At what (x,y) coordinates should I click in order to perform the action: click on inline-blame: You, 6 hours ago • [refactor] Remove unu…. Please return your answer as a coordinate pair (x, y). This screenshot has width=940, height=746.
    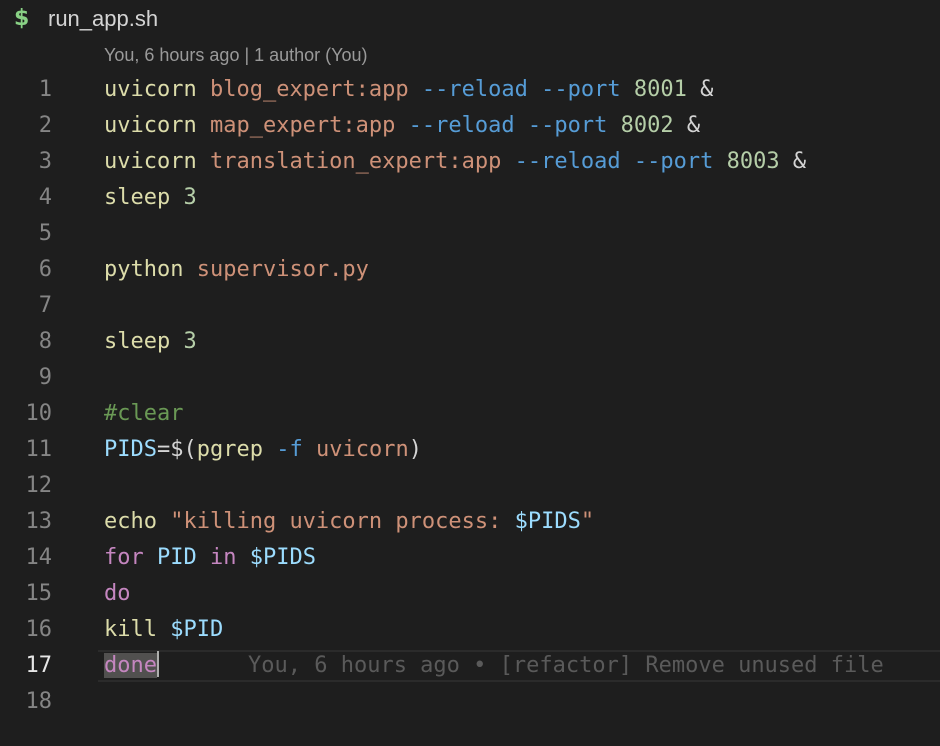
    Looking at the image, I should click on (566, 666).